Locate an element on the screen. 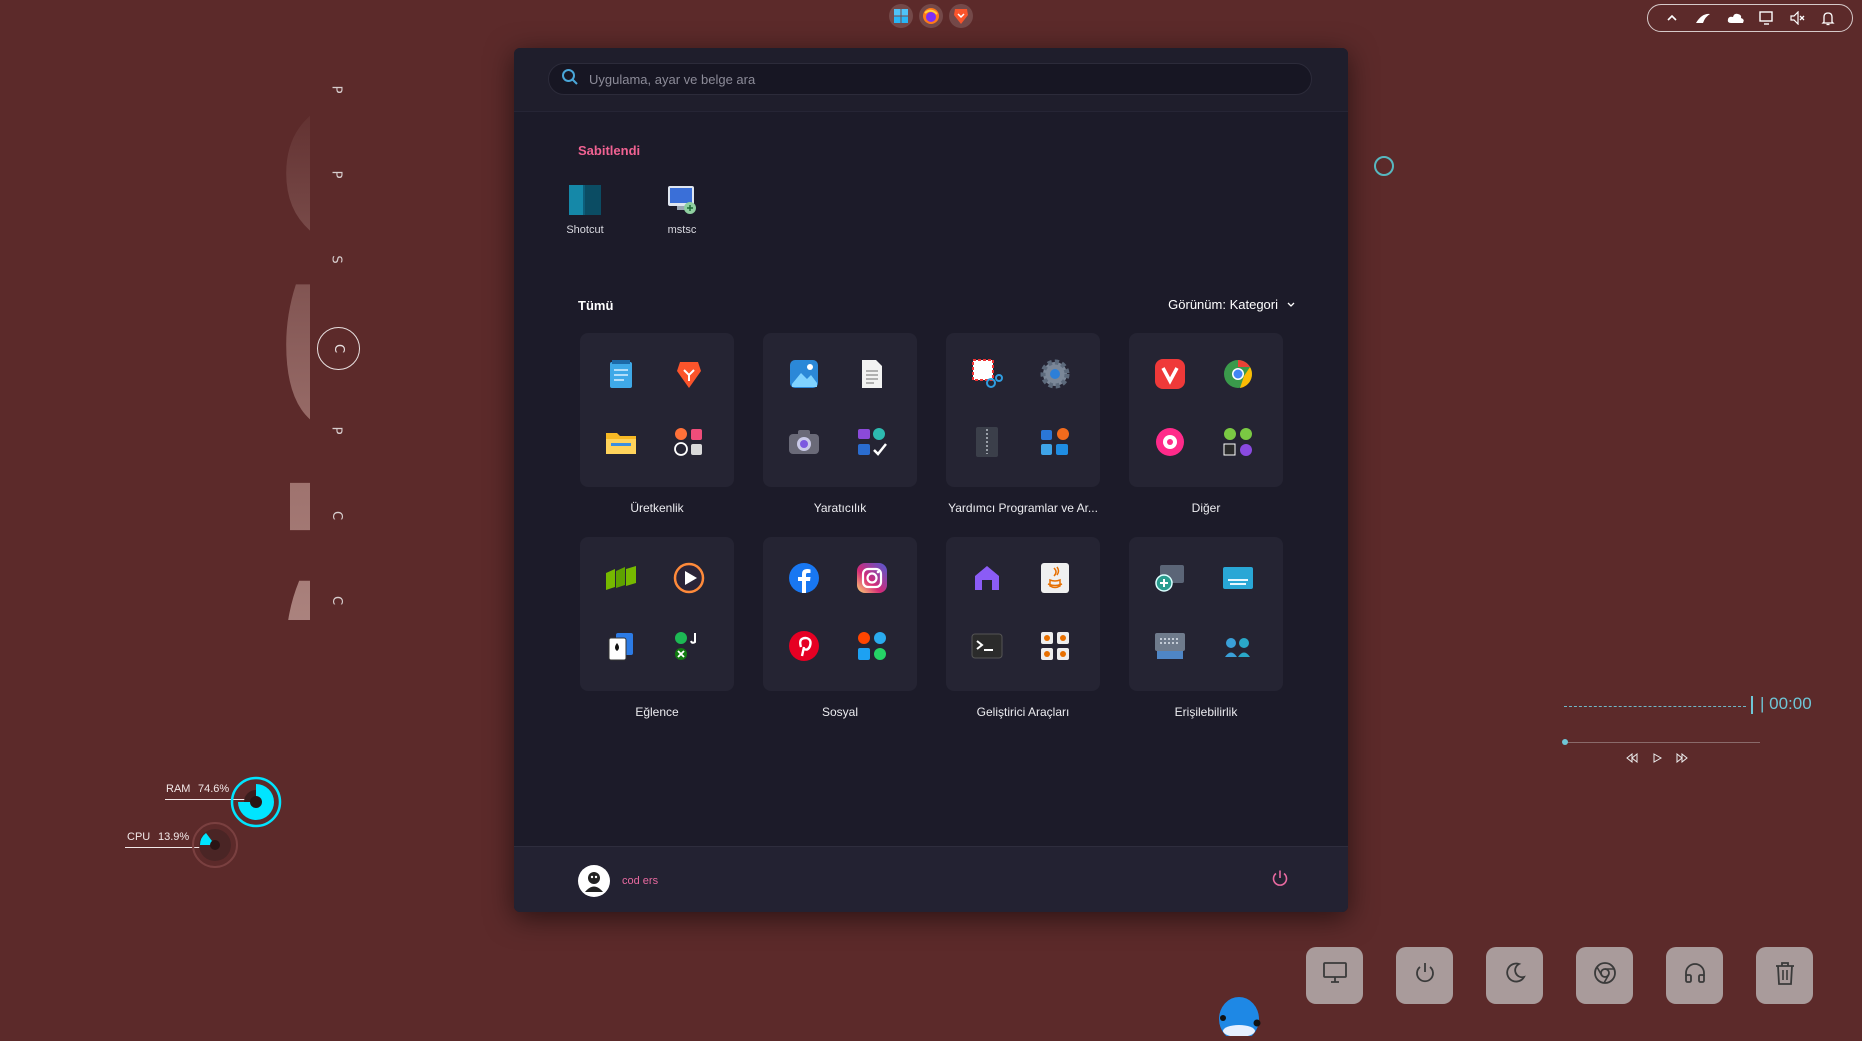 The height and width of the screenshot is (1041, 1862). category-label: Sosyal is located at coordinates (840, 712).